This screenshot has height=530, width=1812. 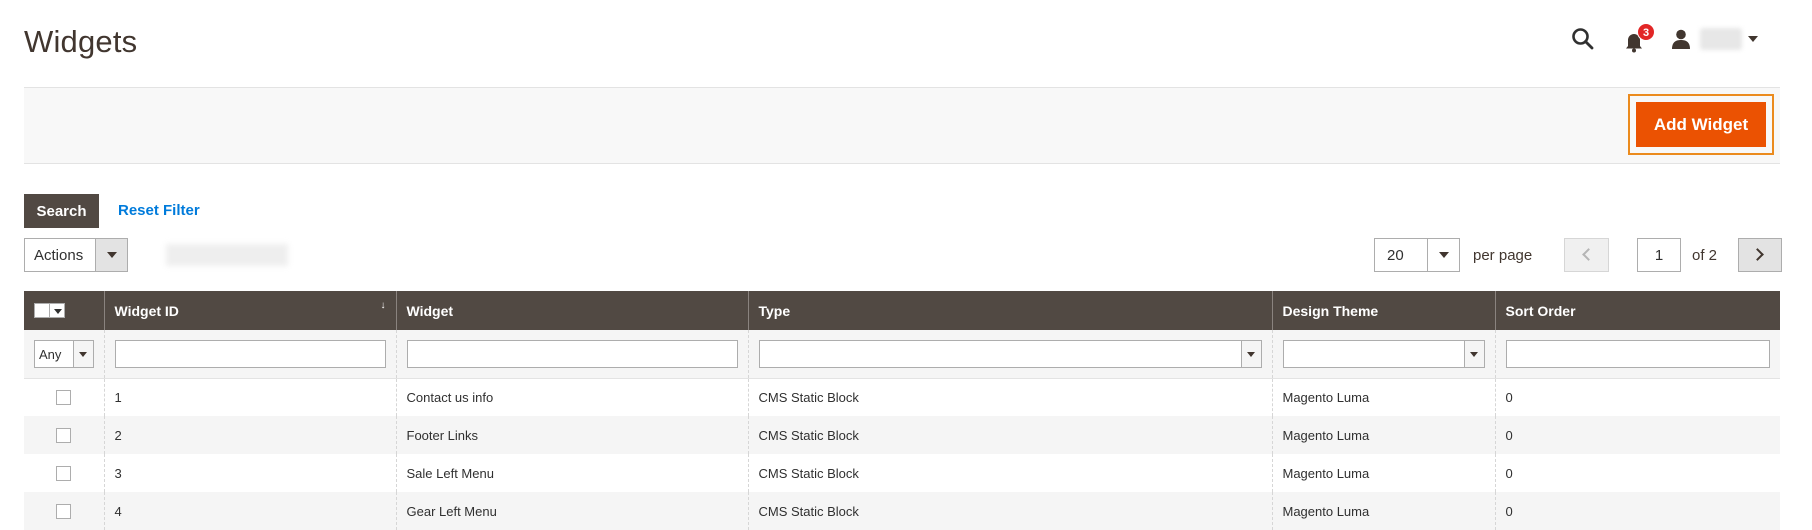 What do you see at coordinates (1721, 39) in the screenshot?
I see `user-name` at bounding box center [1721, 39].